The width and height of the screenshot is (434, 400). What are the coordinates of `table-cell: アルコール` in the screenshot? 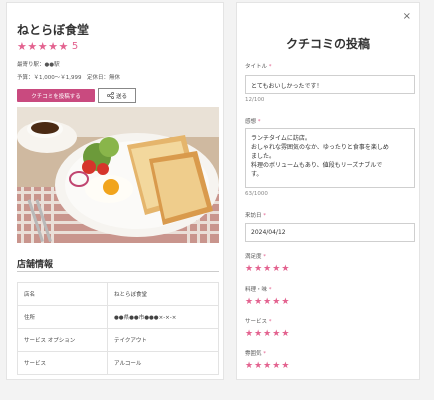 It's located at (163, 363).